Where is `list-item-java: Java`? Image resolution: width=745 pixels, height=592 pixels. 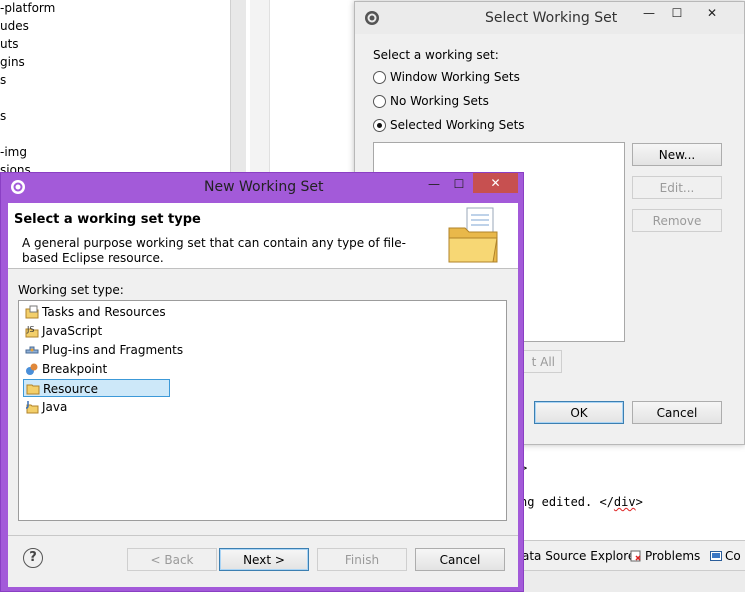
list-item-java: Java is located at coordinates (96, 407).